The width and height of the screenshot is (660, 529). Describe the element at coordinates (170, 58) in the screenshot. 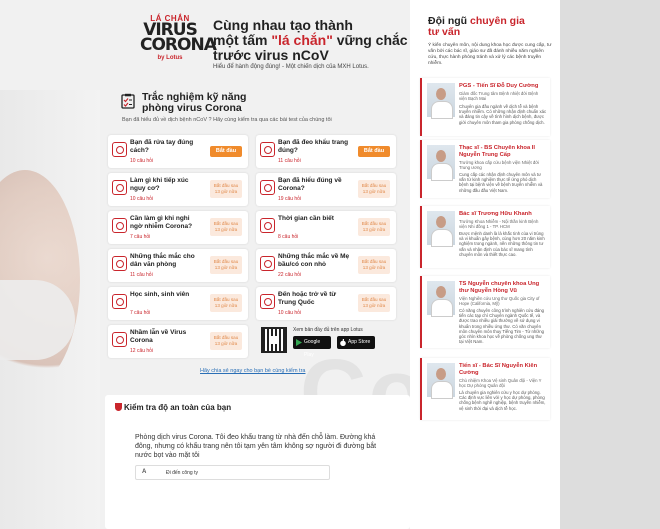

I see `logo-by-lotus: by Lotus` at that location.